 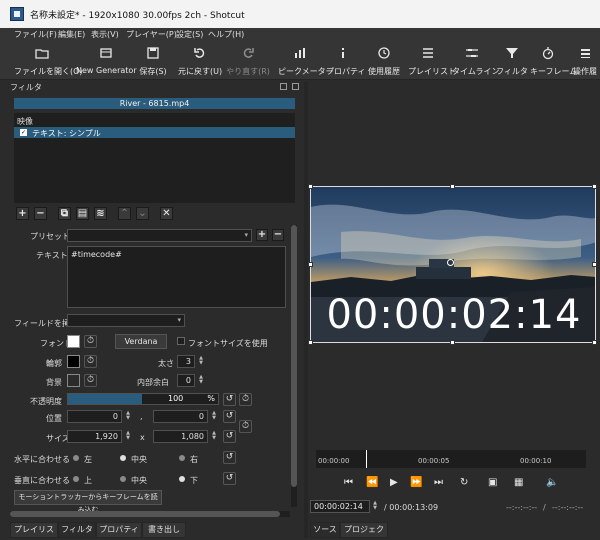 What do you see at coordinates (128, 436) in the screenshot?
I see `size-width-stepper-icon: ▲ ▼` at bounding box center [128, 436].